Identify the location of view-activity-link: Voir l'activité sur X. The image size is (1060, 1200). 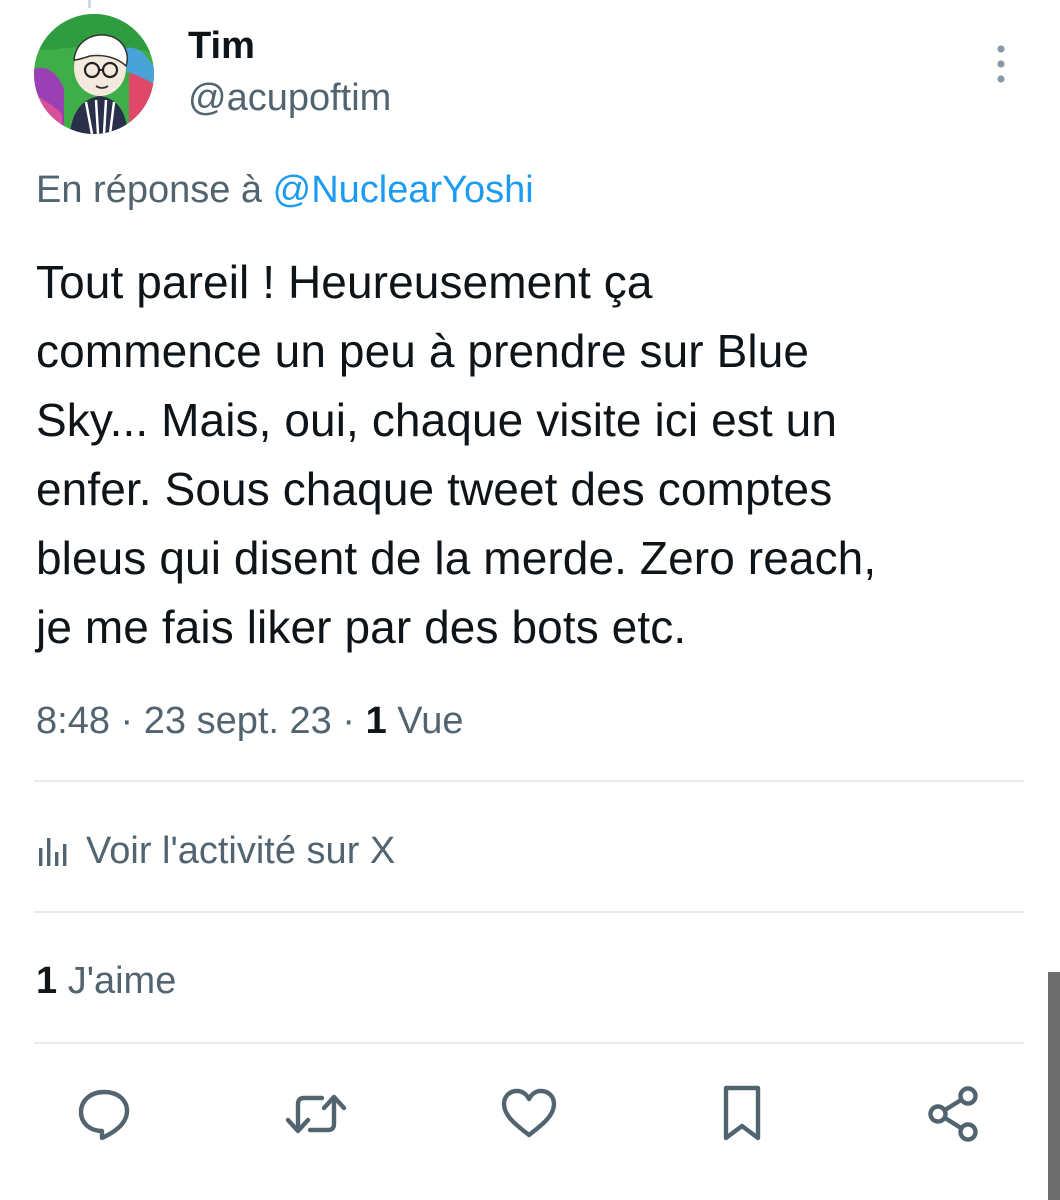
(215, 851).